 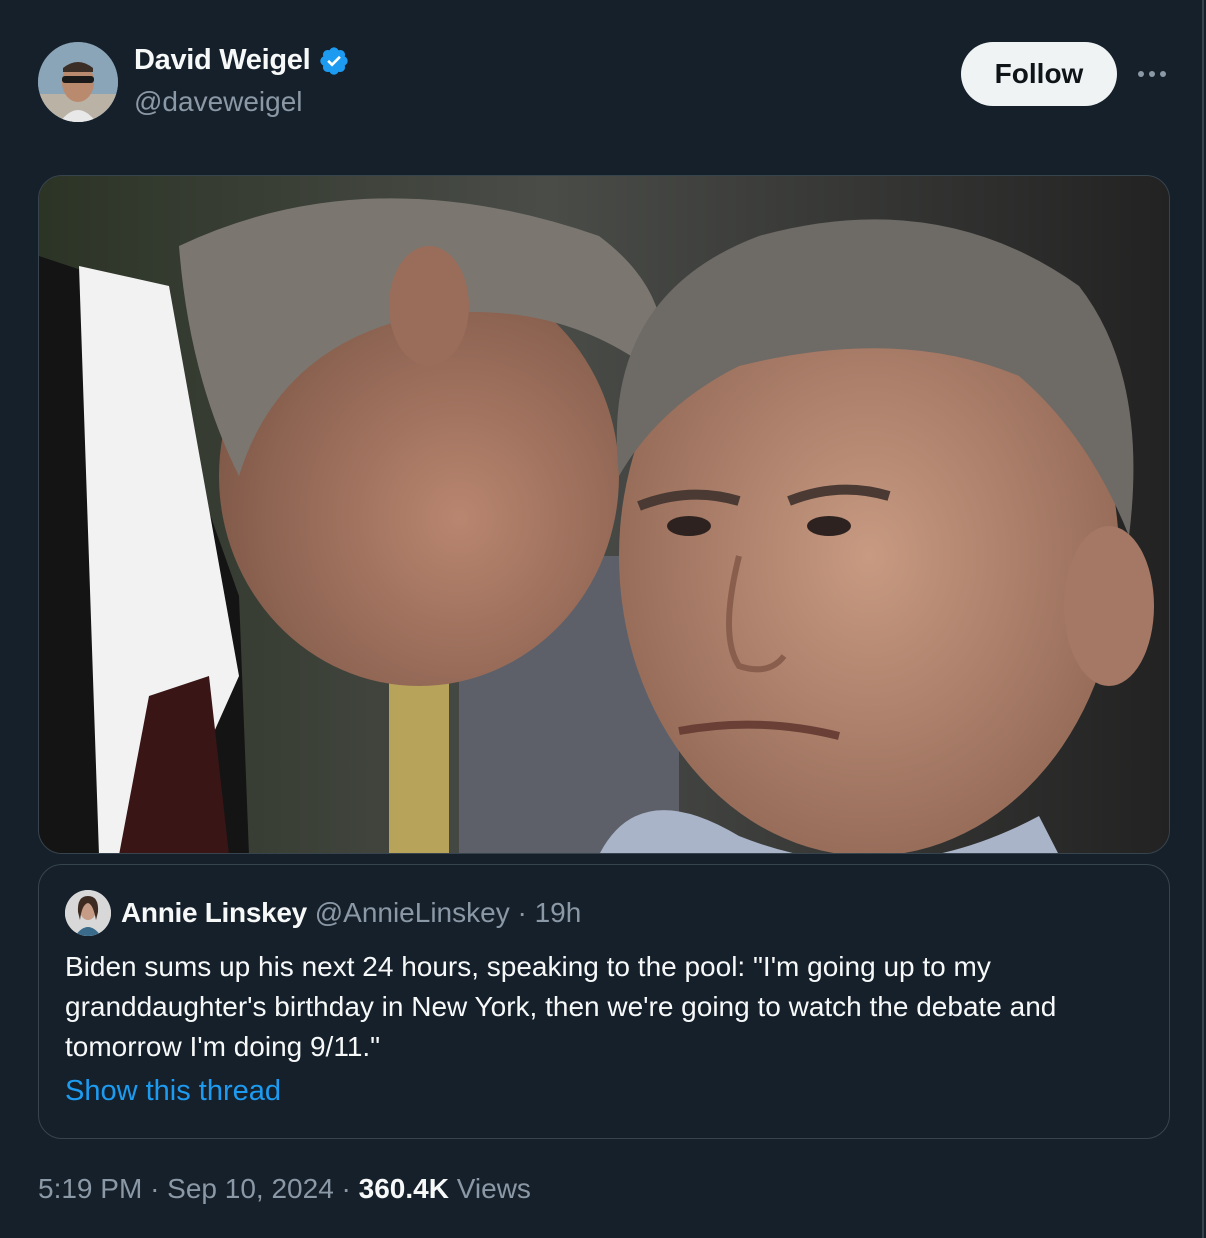 What do you see at coordinates (404, 1188) in the screenshot?
I see `views-count: 360.4K` at bounding box center [404, 1188].